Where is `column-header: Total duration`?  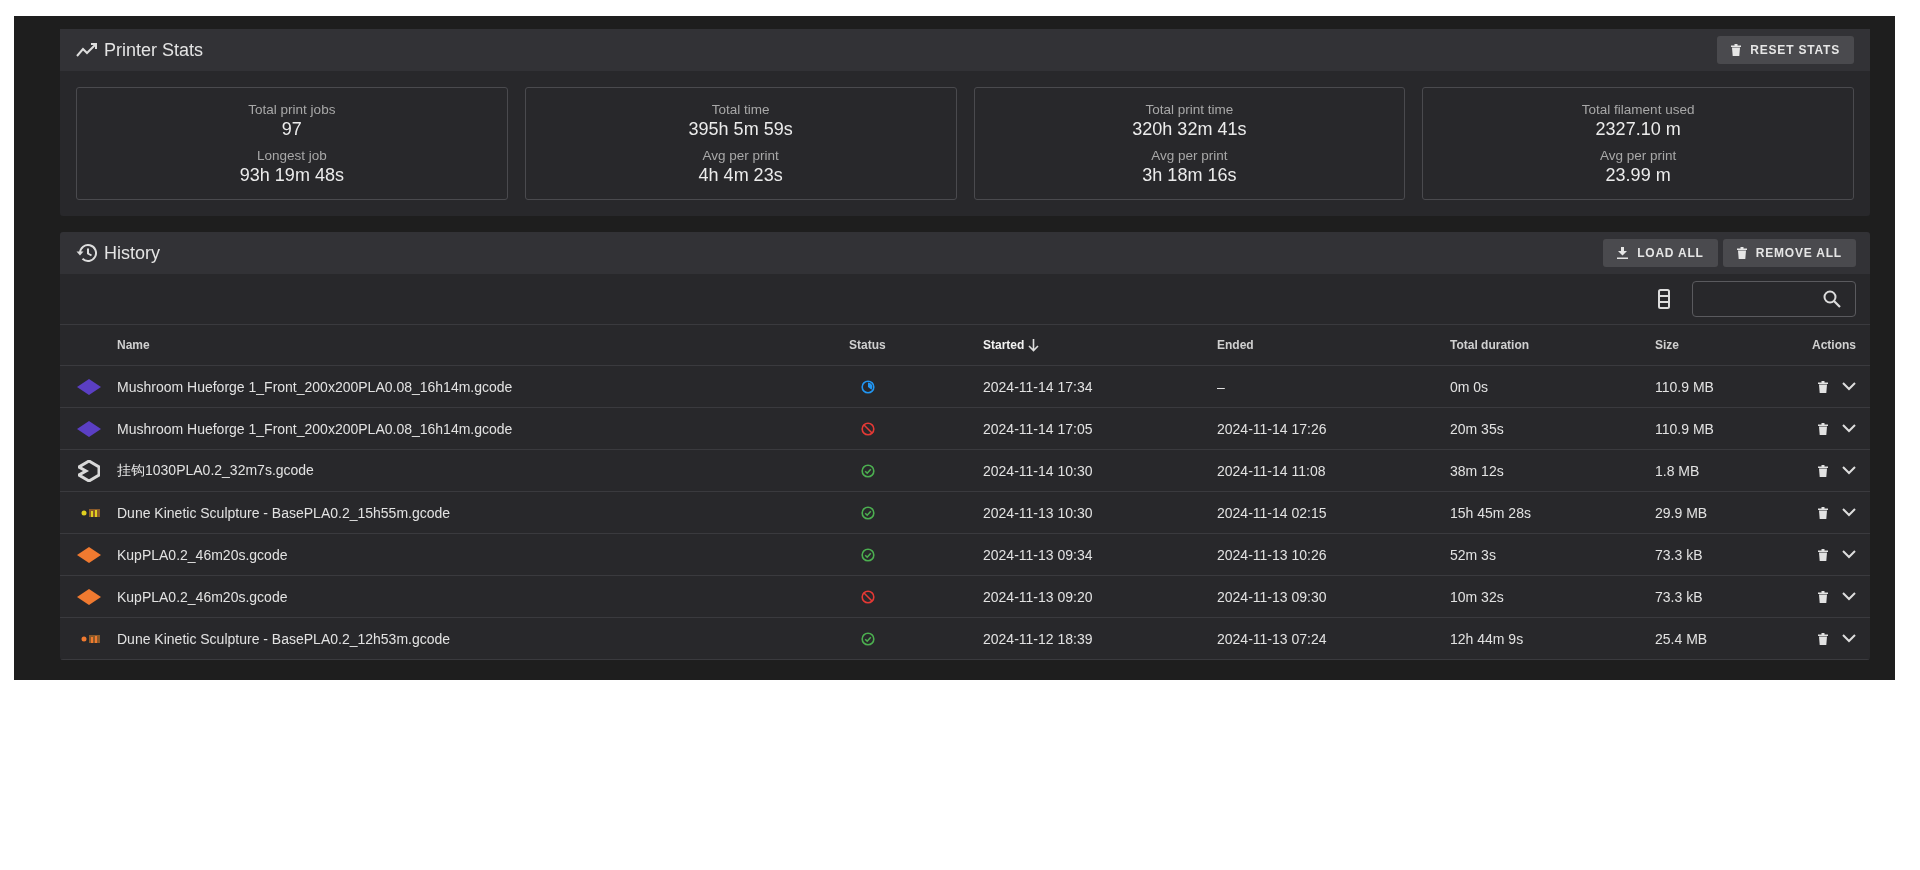
column-header: Total duration is located at coordinates (1490, 345).